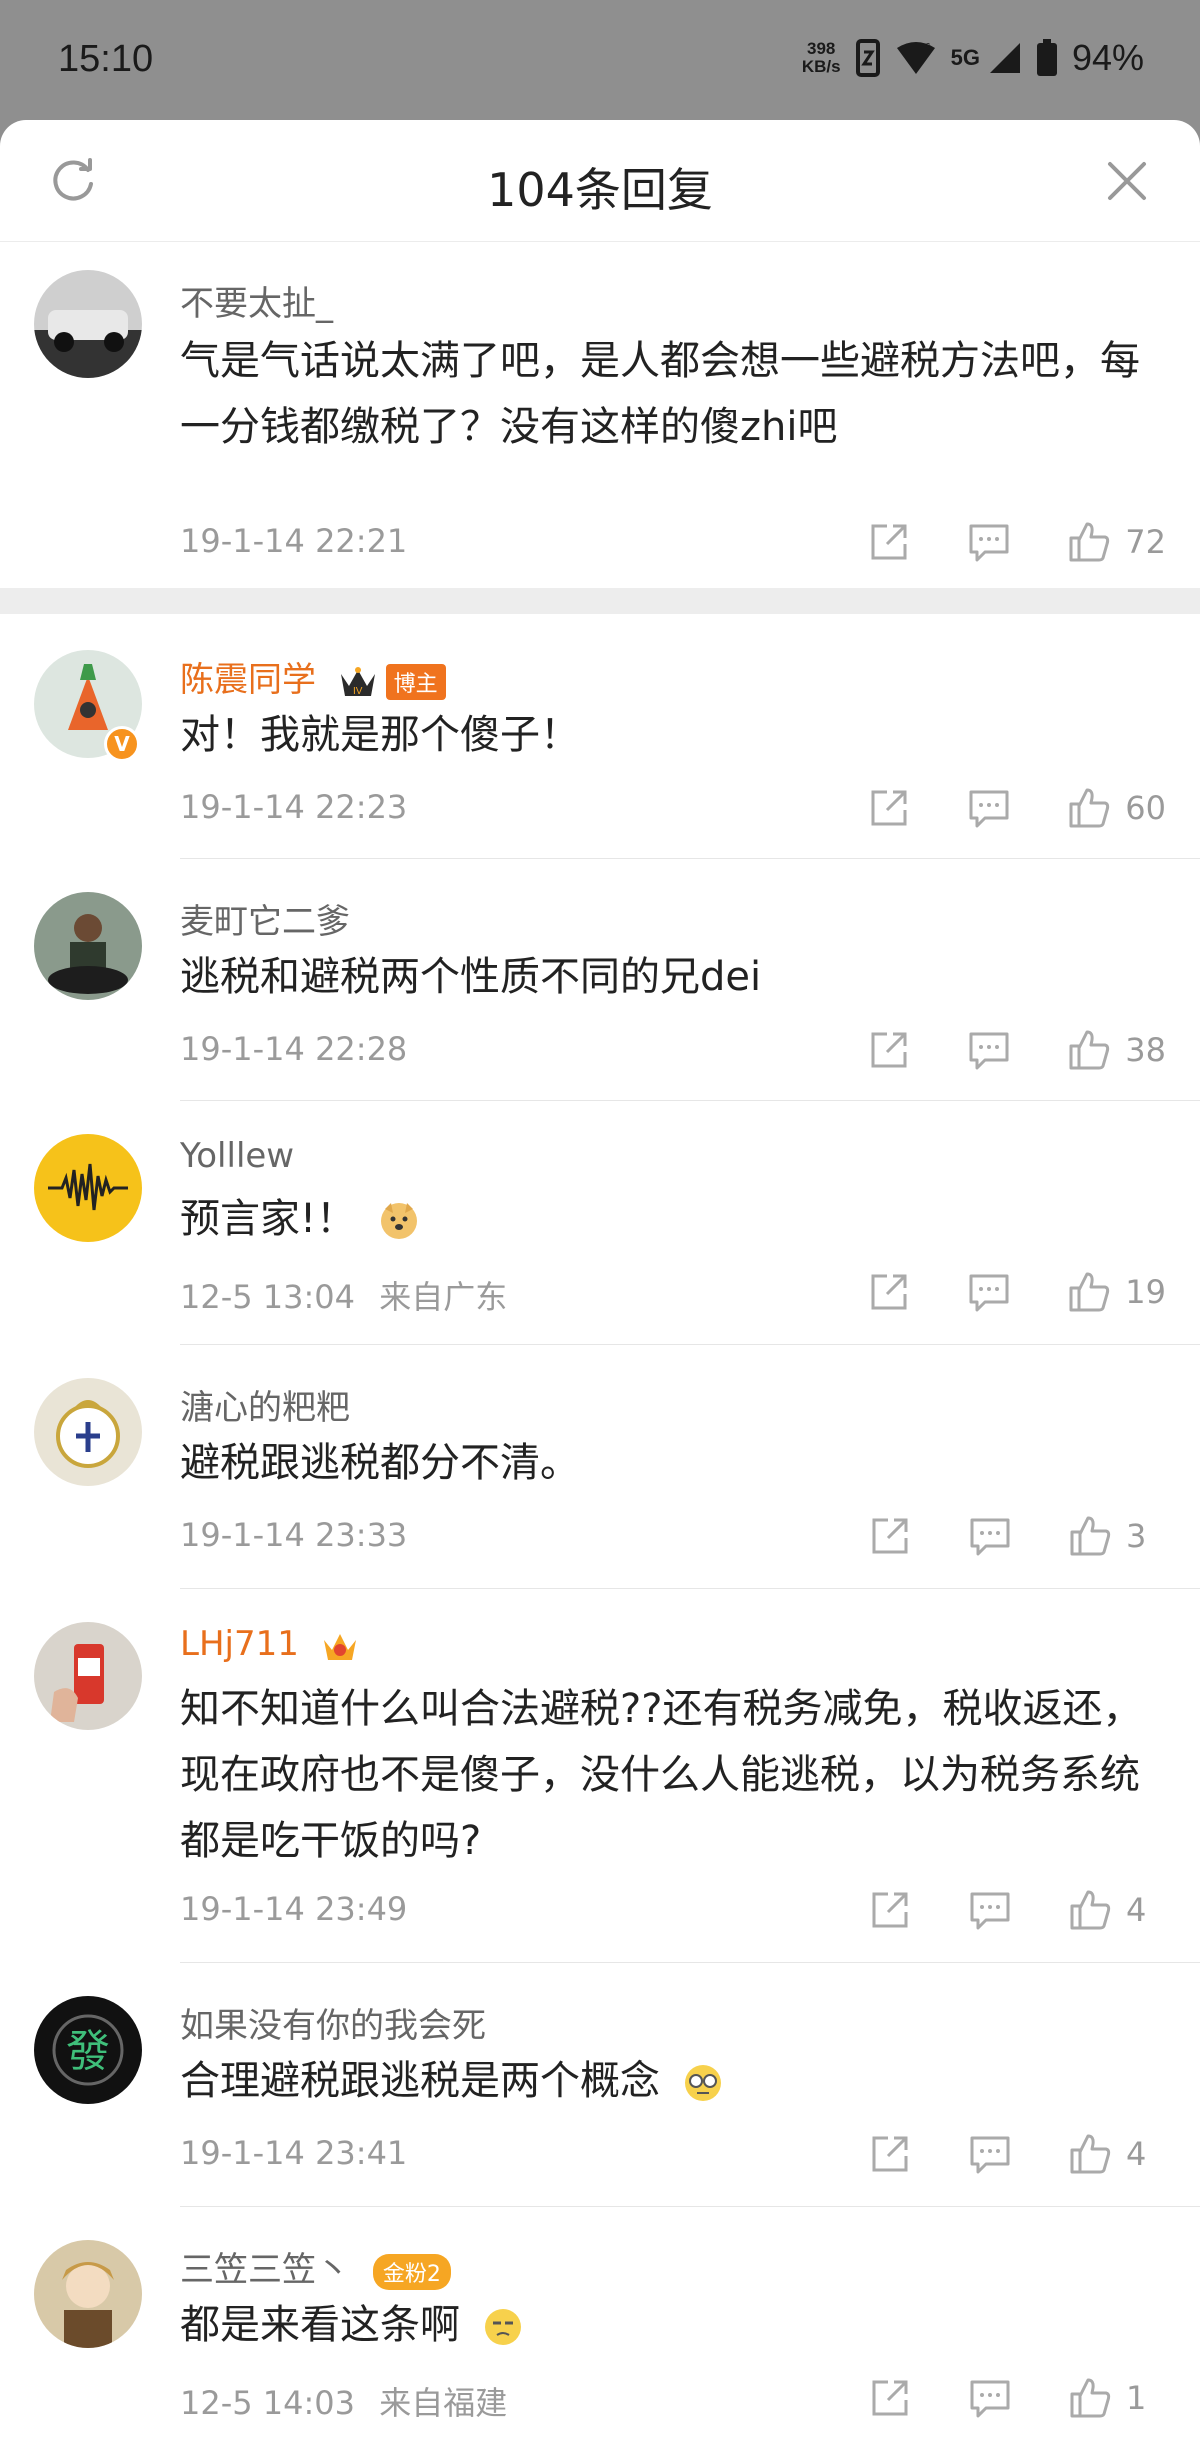  Describe the element at coordinates (1016, 1292) in the screenshot. I see `comment-actions: 19` at that location.